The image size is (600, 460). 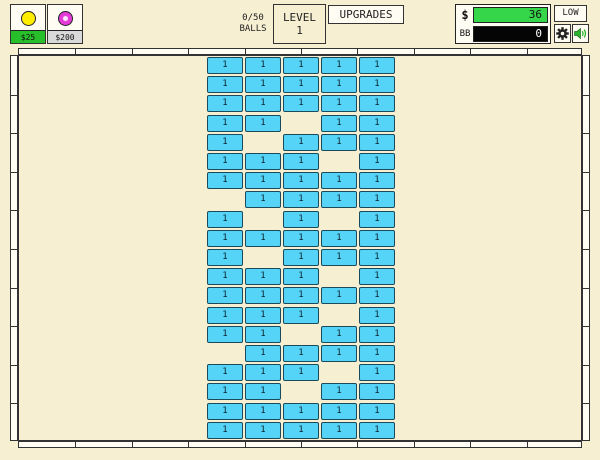 What do you see at coordinates (570, 13) in the screenshot?
I see `quality-button: LOW` at bounding box center [570, 13].